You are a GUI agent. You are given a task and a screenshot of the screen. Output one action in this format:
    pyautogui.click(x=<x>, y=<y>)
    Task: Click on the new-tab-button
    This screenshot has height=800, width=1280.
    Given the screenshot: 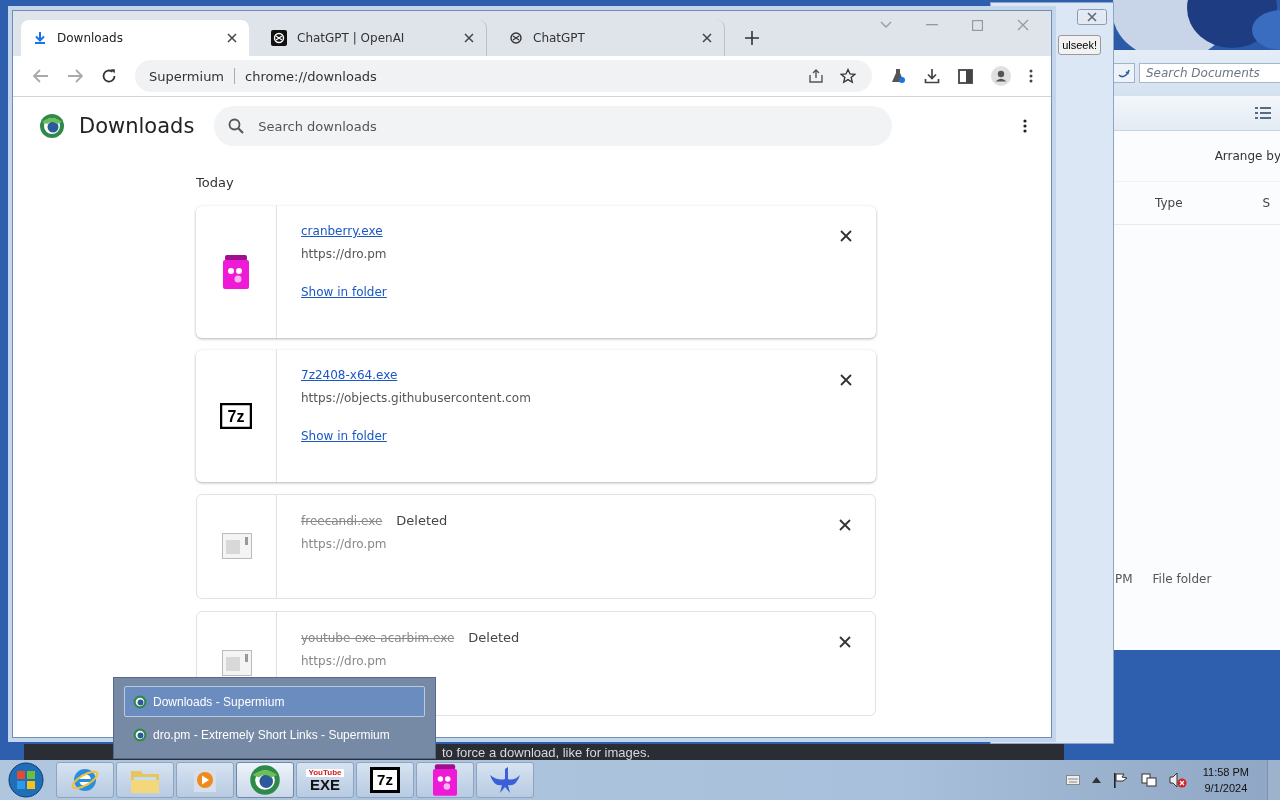 What is the action you would take?
    pyautogui.click(x=752, y=38)
    